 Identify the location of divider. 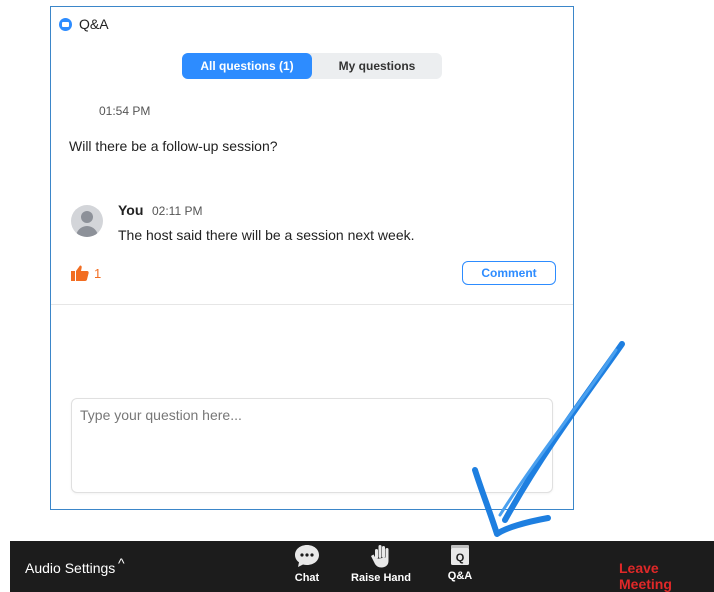
(312, 304).